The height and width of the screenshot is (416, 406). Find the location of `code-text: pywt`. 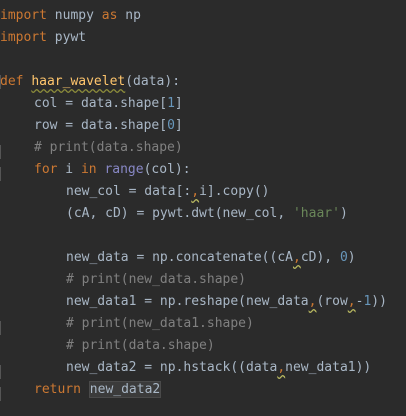

code-text: pywt is located at coordinates (66, 37).